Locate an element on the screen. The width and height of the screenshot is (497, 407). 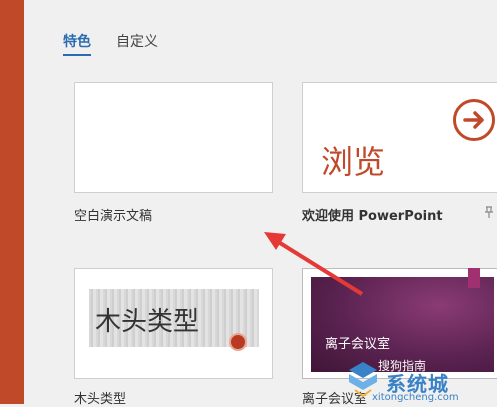
thumb-text: 木头类型 is located at coordinates (147, 322).